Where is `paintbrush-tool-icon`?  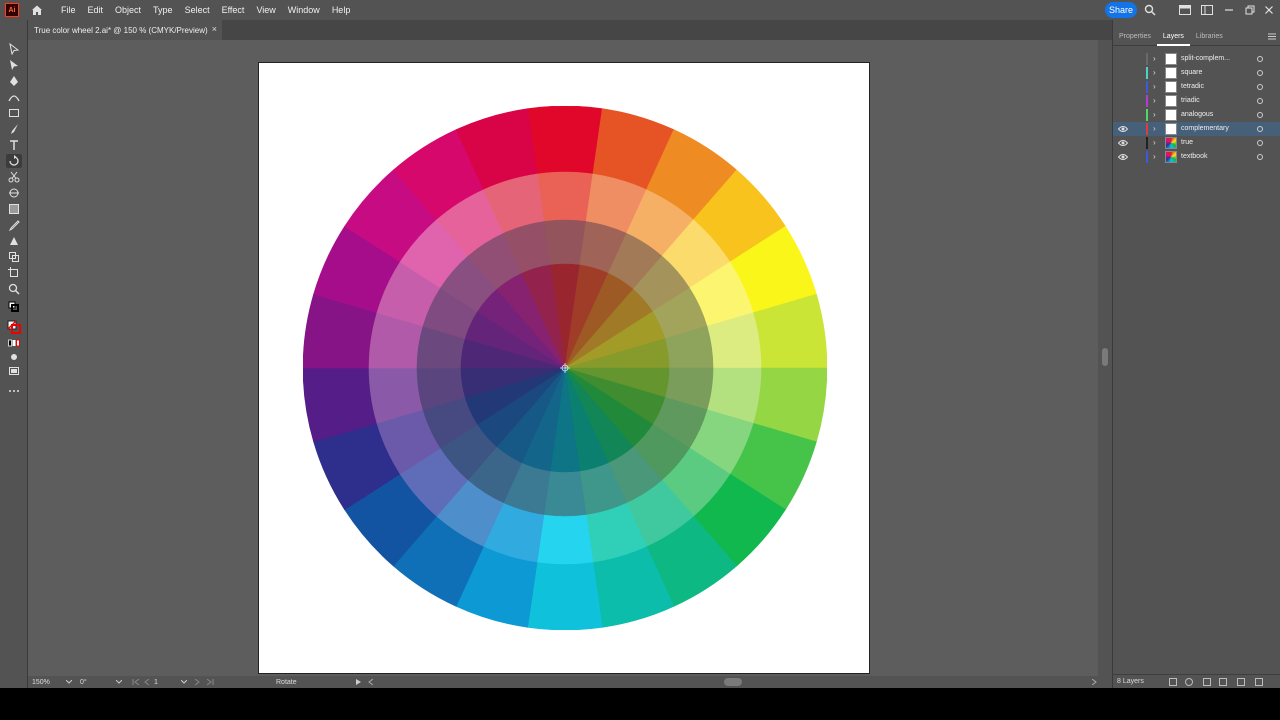
paintbrush-tool-icon is located at coordinates (14, 129).